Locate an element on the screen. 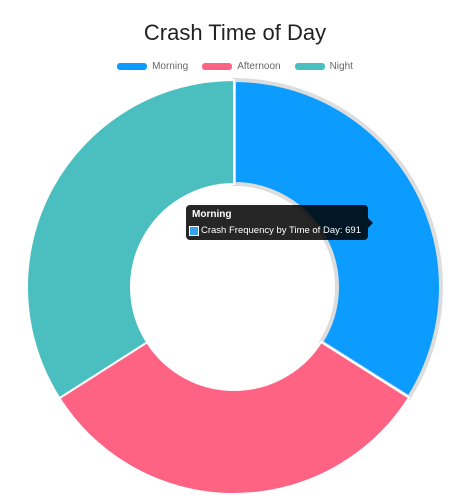  chart-title: Crash Time of Day is located at coordinates (235, 32).